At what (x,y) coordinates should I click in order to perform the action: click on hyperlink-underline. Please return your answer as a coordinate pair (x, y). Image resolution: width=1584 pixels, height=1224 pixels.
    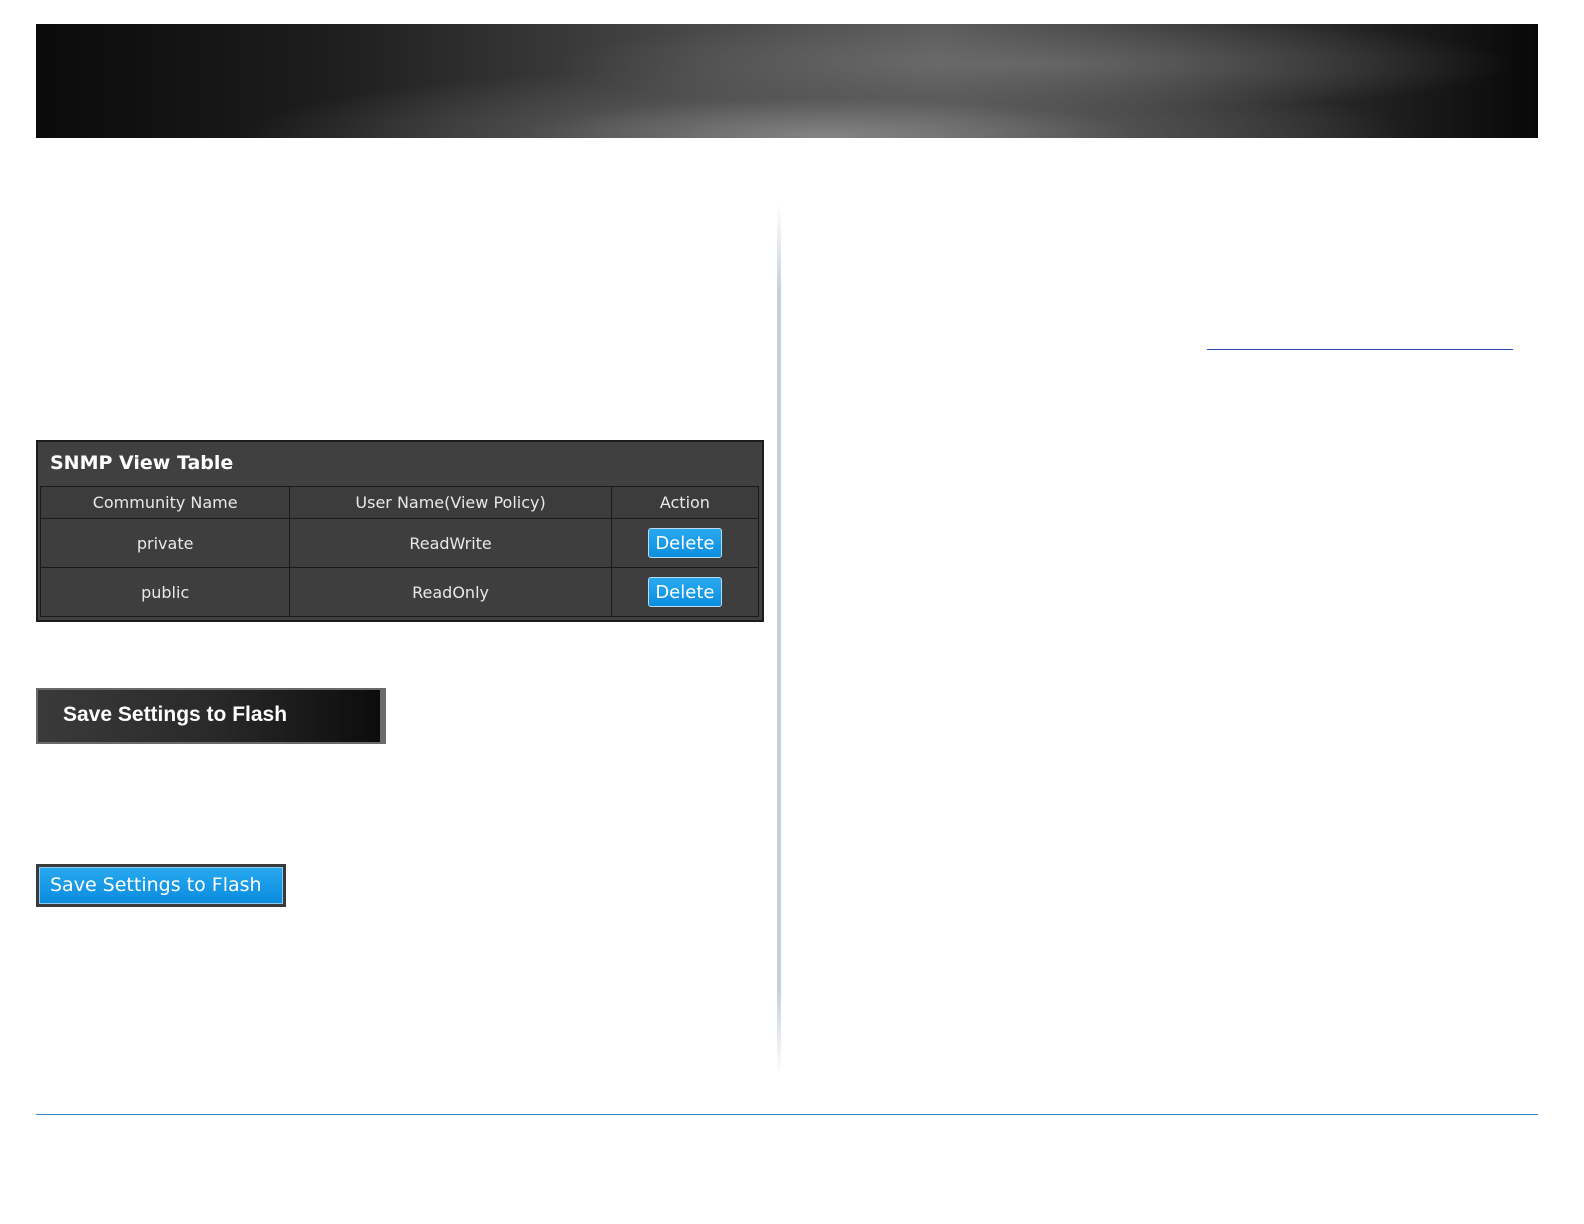
    Looking at the image, I should click on (1360, 349).